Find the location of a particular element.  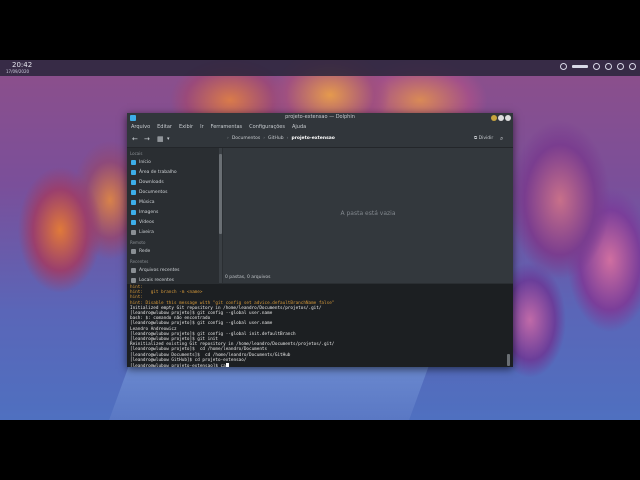

sidebar-section-header: Locais is located at coordinates (136, 153).